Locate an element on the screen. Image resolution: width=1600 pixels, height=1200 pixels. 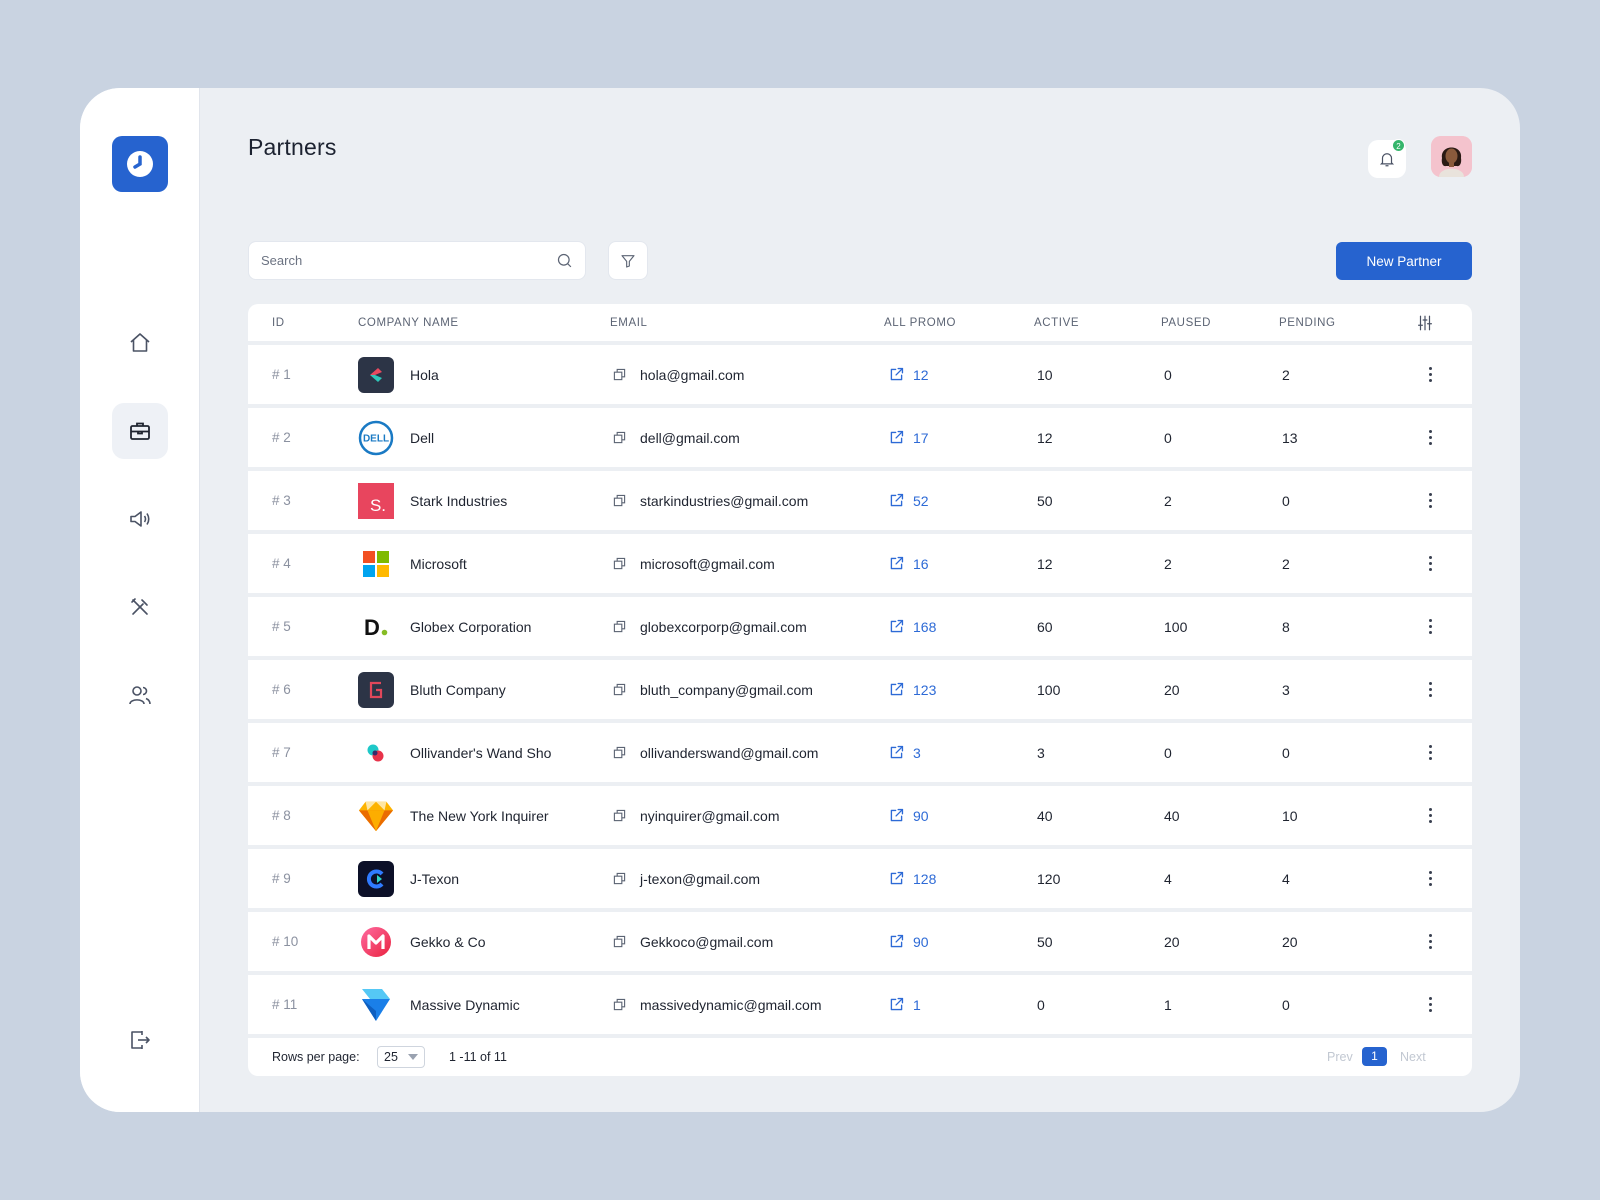
promo-link: 17 is located at coordinates (908, 437).